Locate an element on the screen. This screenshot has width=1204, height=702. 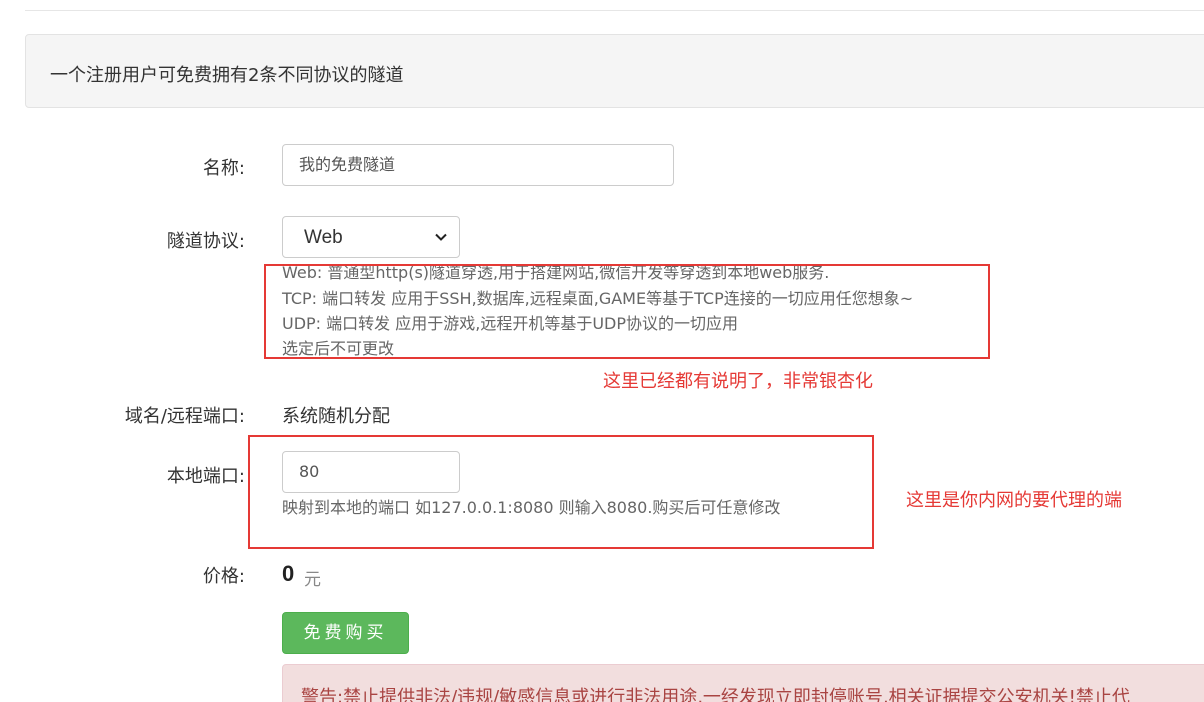
notice-text: 一个注册用户可免费拥有2条不同协议的隧道 is located at coordinates (227, 75).